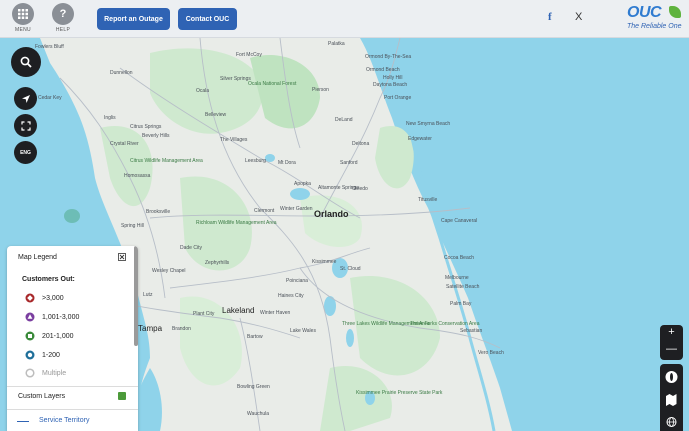  I want to click on park-label: Citrus Wildlife Management Area, so click(166, 161).